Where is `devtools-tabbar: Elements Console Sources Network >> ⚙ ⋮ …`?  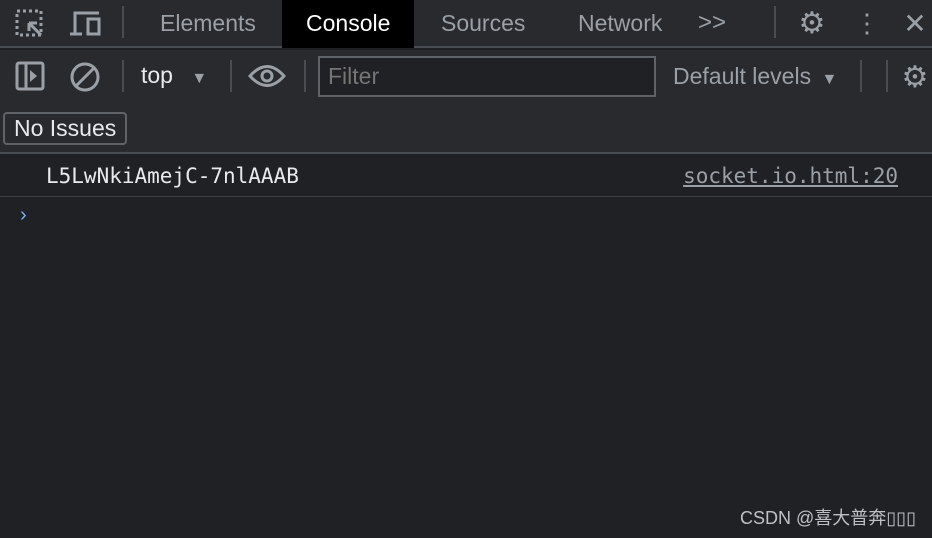
devtools-tabbar: Elements Console Sources Network >> ⚙ ⋮ … is located at coordinates (466, 24).